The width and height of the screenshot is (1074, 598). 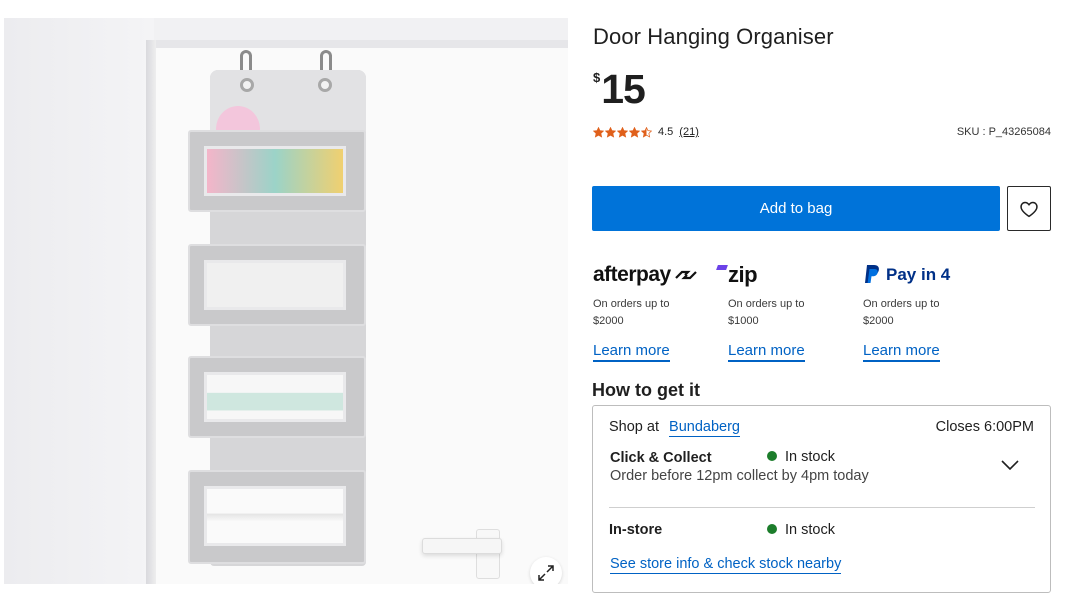 I want to click on store-info-row: See store info & check stock nearby, so click(x=726, y=565).